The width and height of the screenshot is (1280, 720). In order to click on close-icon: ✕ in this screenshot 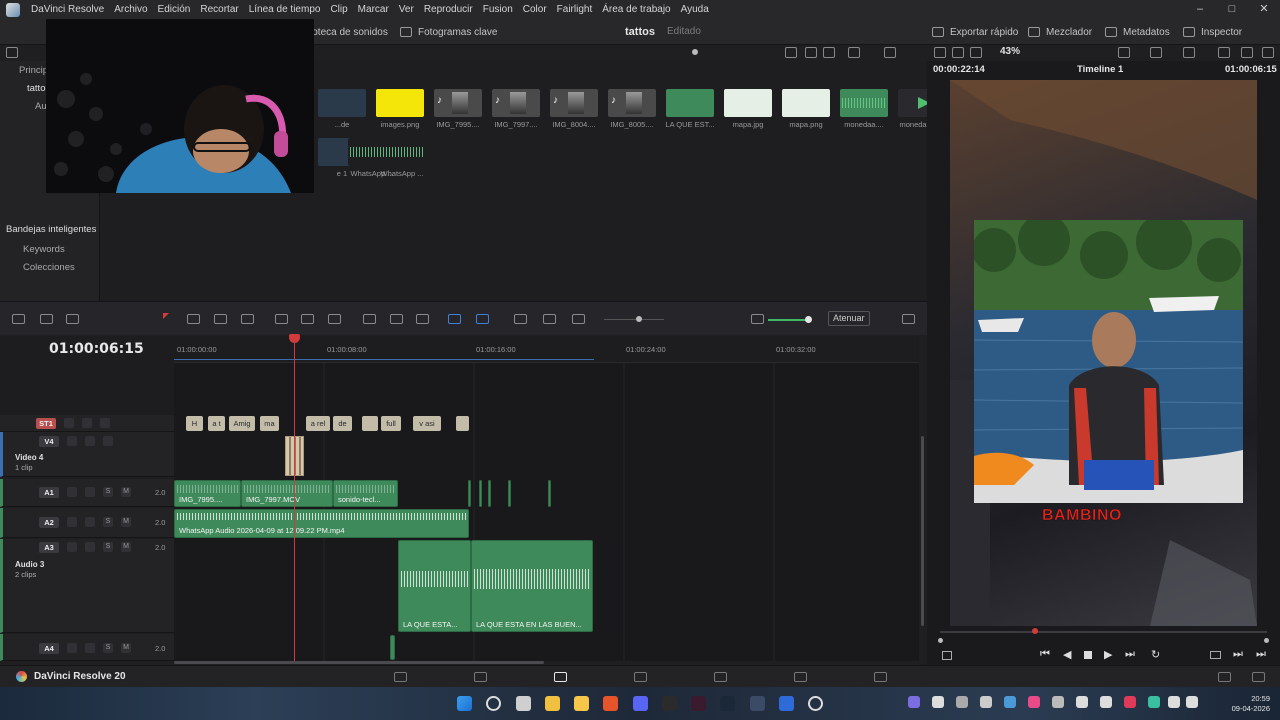, I will do `click(1264, 9)`.